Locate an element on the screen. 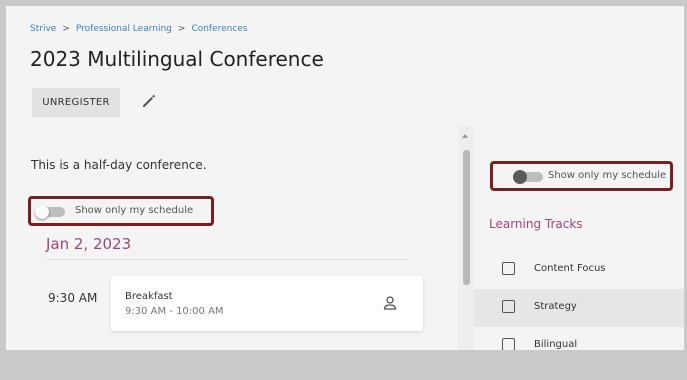  schedule-toggle-right: Show only my schedule is located at coordinates (581, 176).